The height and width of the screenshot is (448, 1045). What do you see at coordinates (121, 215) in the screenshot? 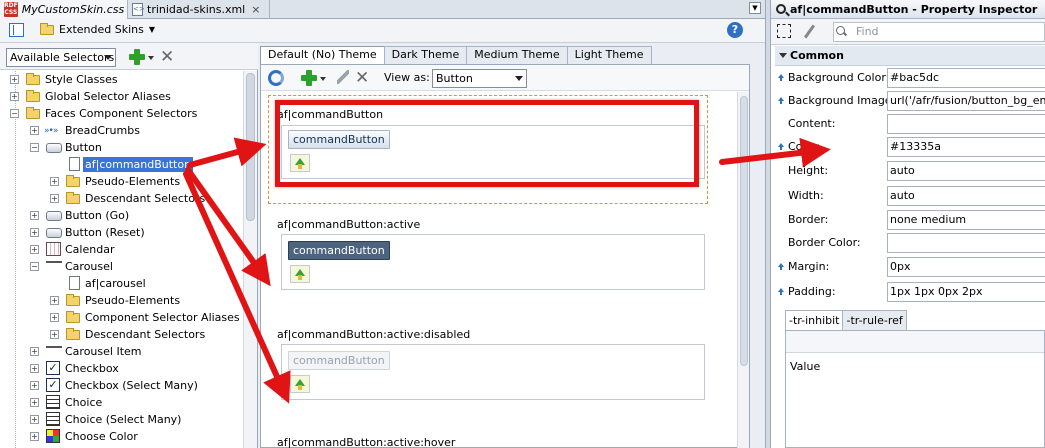
I see `tree-item-button-go: + Button (Go)` at bounding box center [121, 215].